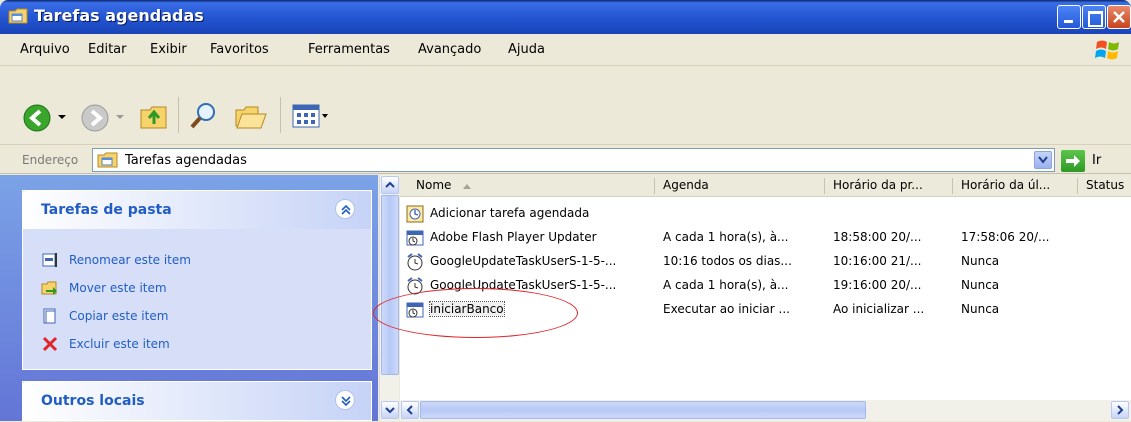 The height and width of the screenshot is (422, 1131). I want to click on task-rename-label: Renomear este item, so click(130, 260).